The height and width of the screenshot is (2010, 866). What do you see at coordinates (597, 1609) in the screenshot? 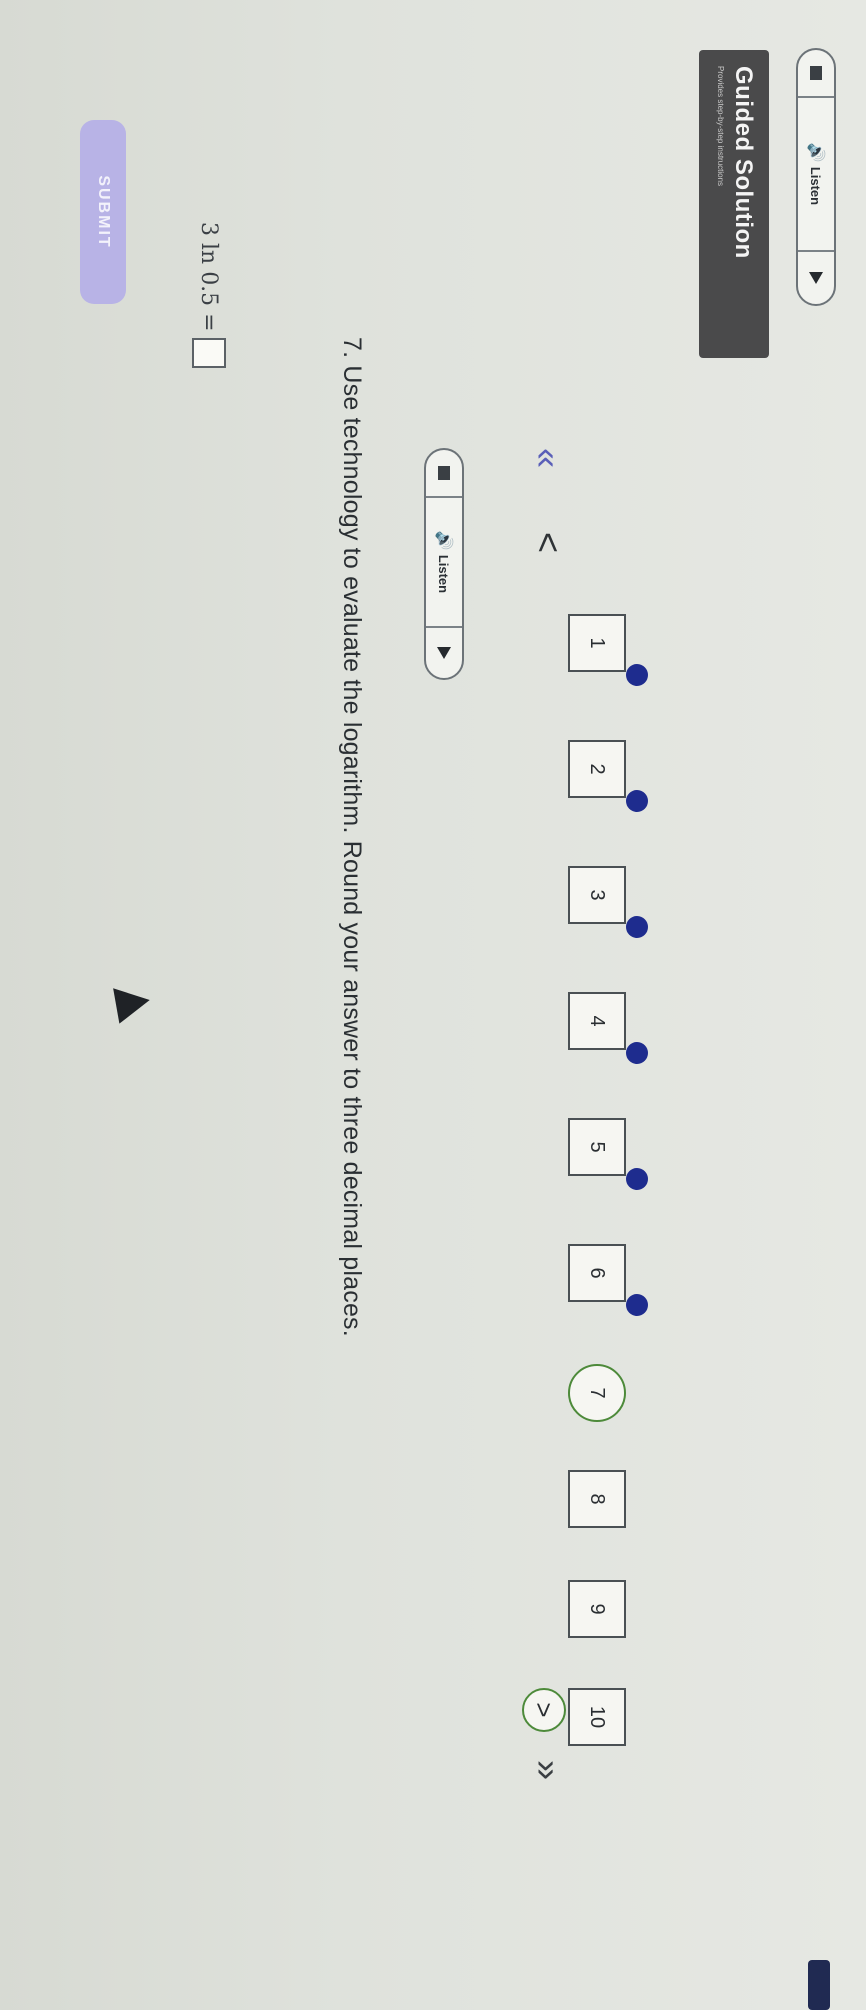
I see `question-9-button: 9` at bounding box center [597, 1609].